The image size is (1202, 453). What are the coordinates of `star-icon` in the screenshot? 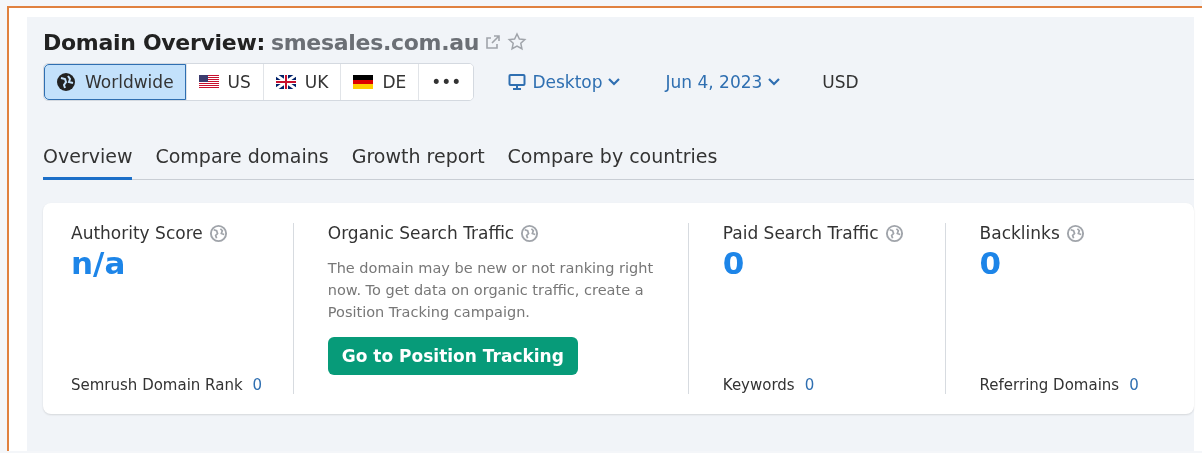 It's located at (517, 42).